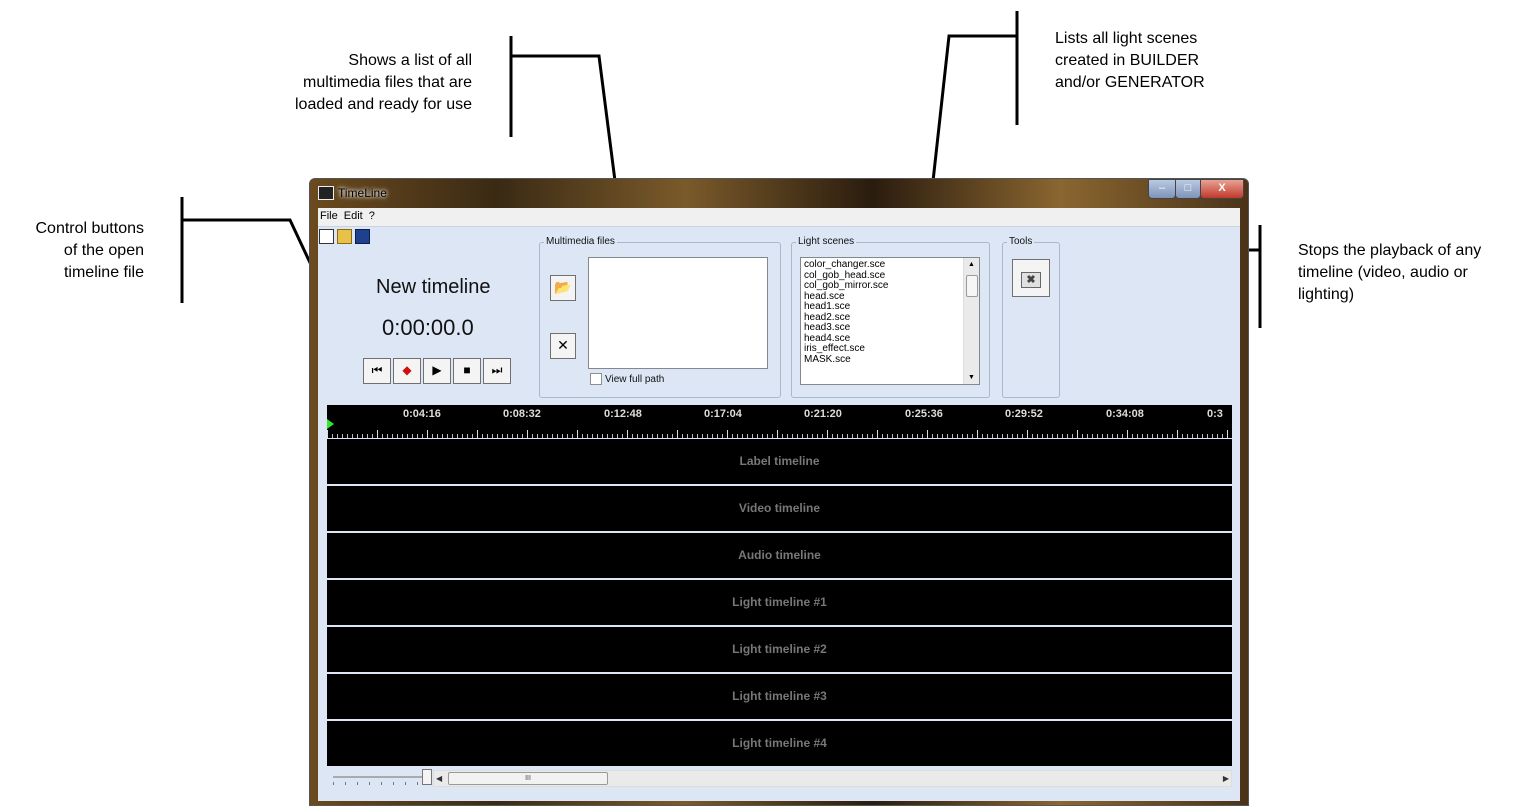  I want to click on track-label: Label timeline, so click(779, 461).